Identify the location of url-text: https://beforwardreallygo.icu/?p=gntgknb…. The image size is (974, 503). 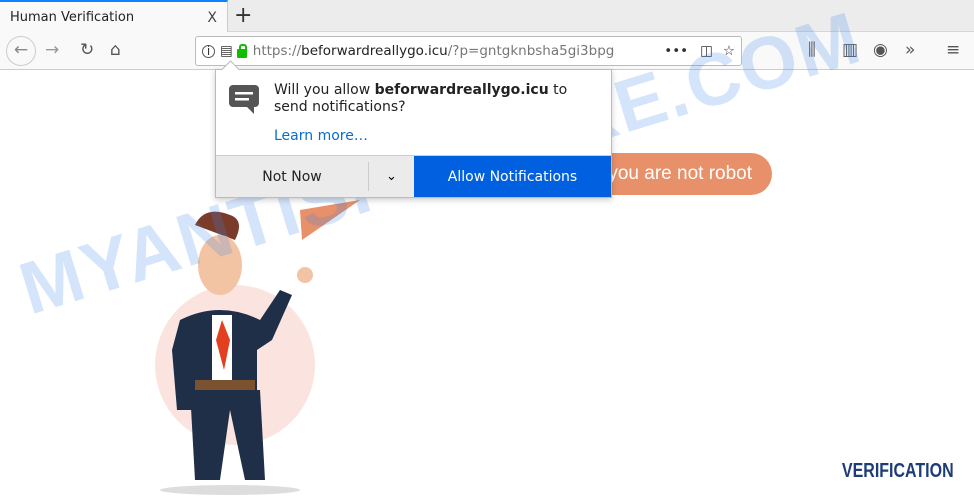
(434, 51).